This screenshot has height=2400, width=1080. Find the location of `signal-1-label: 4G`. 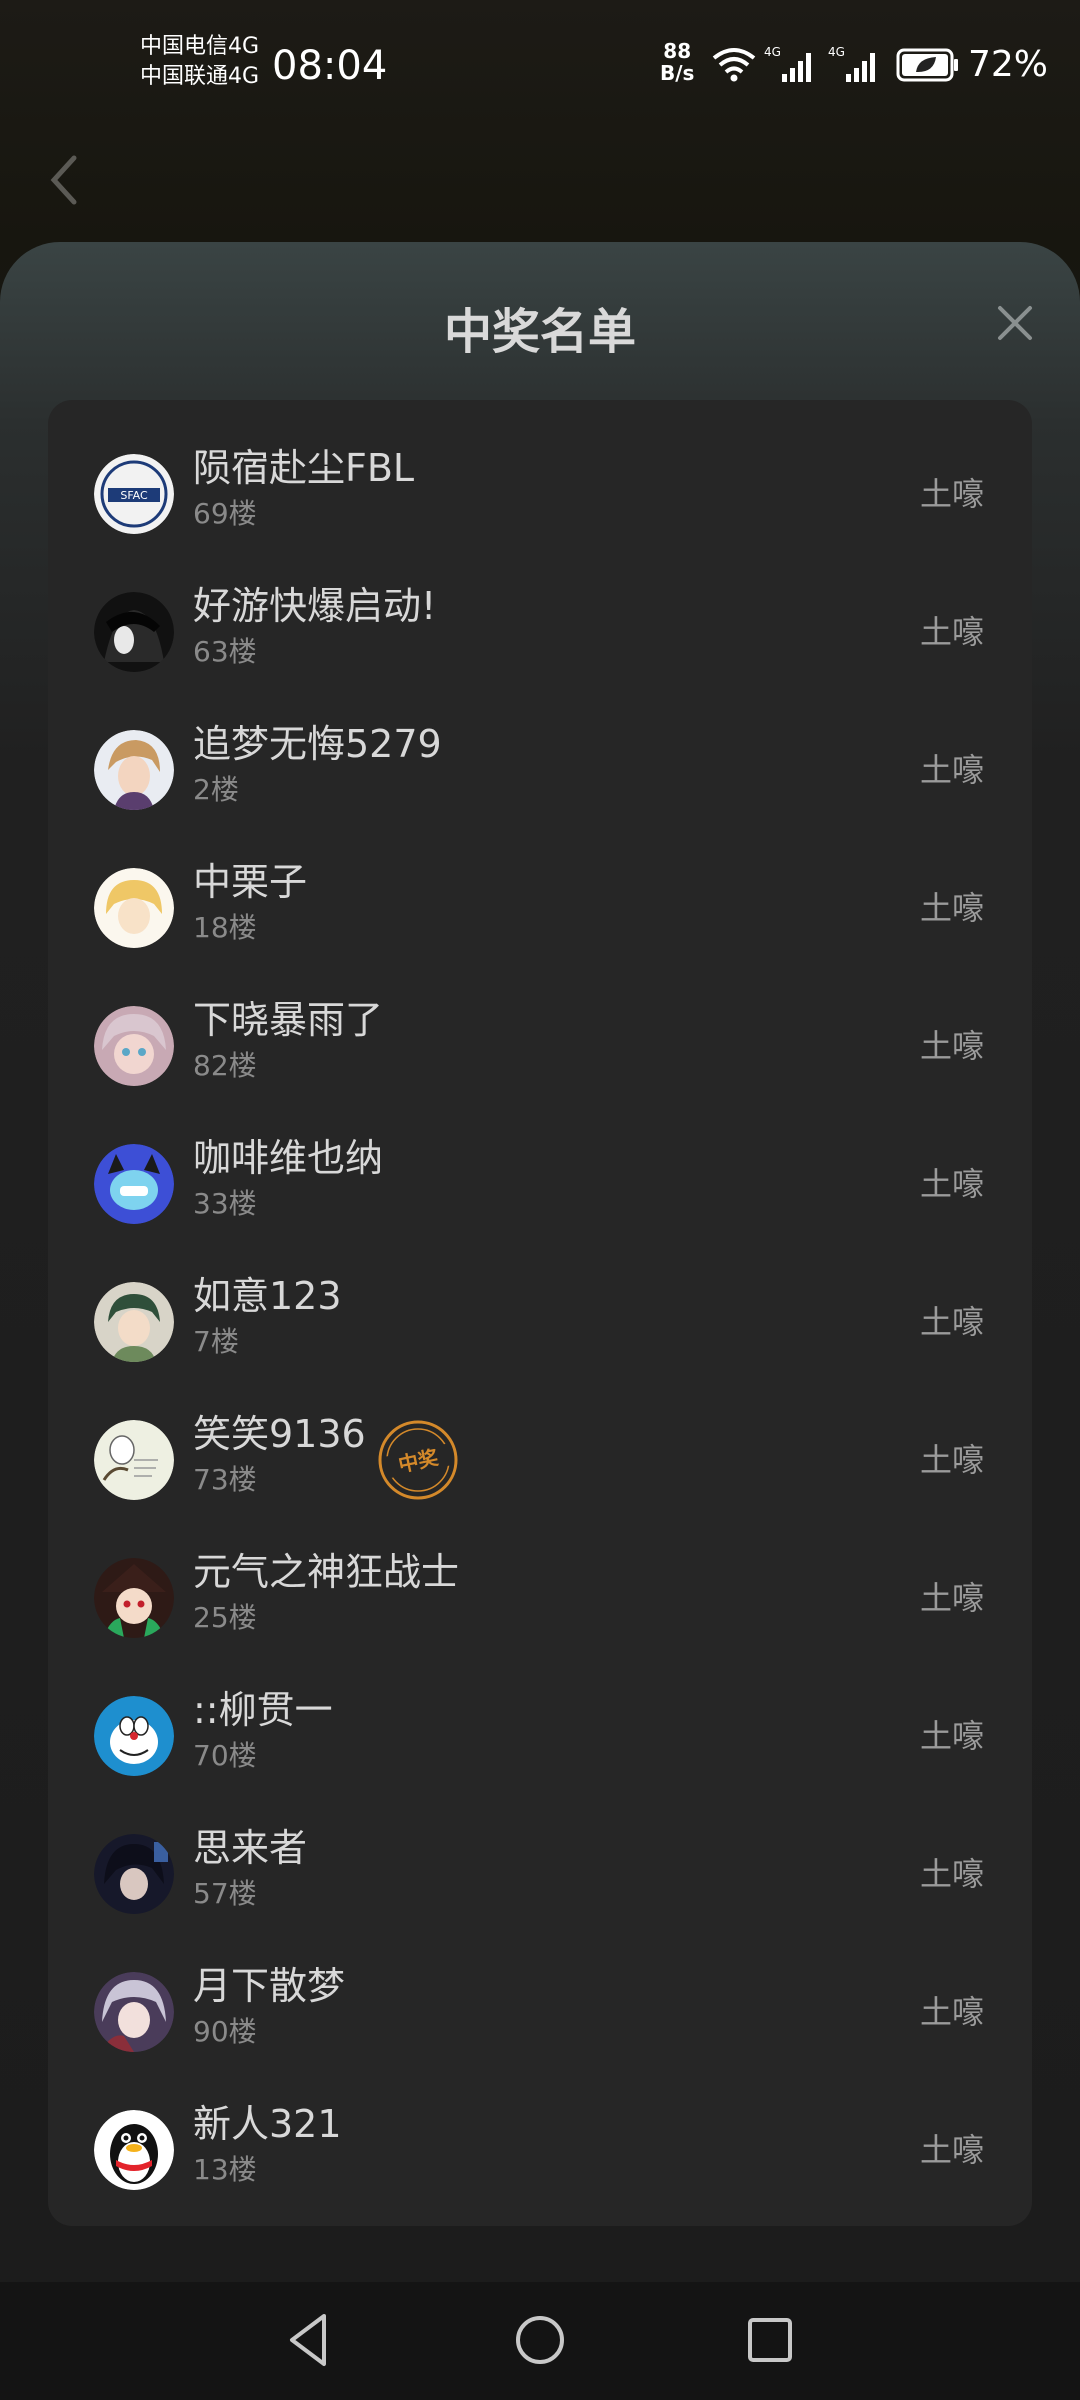

signal-1-label: 4G is located at coordinates (772, 52).